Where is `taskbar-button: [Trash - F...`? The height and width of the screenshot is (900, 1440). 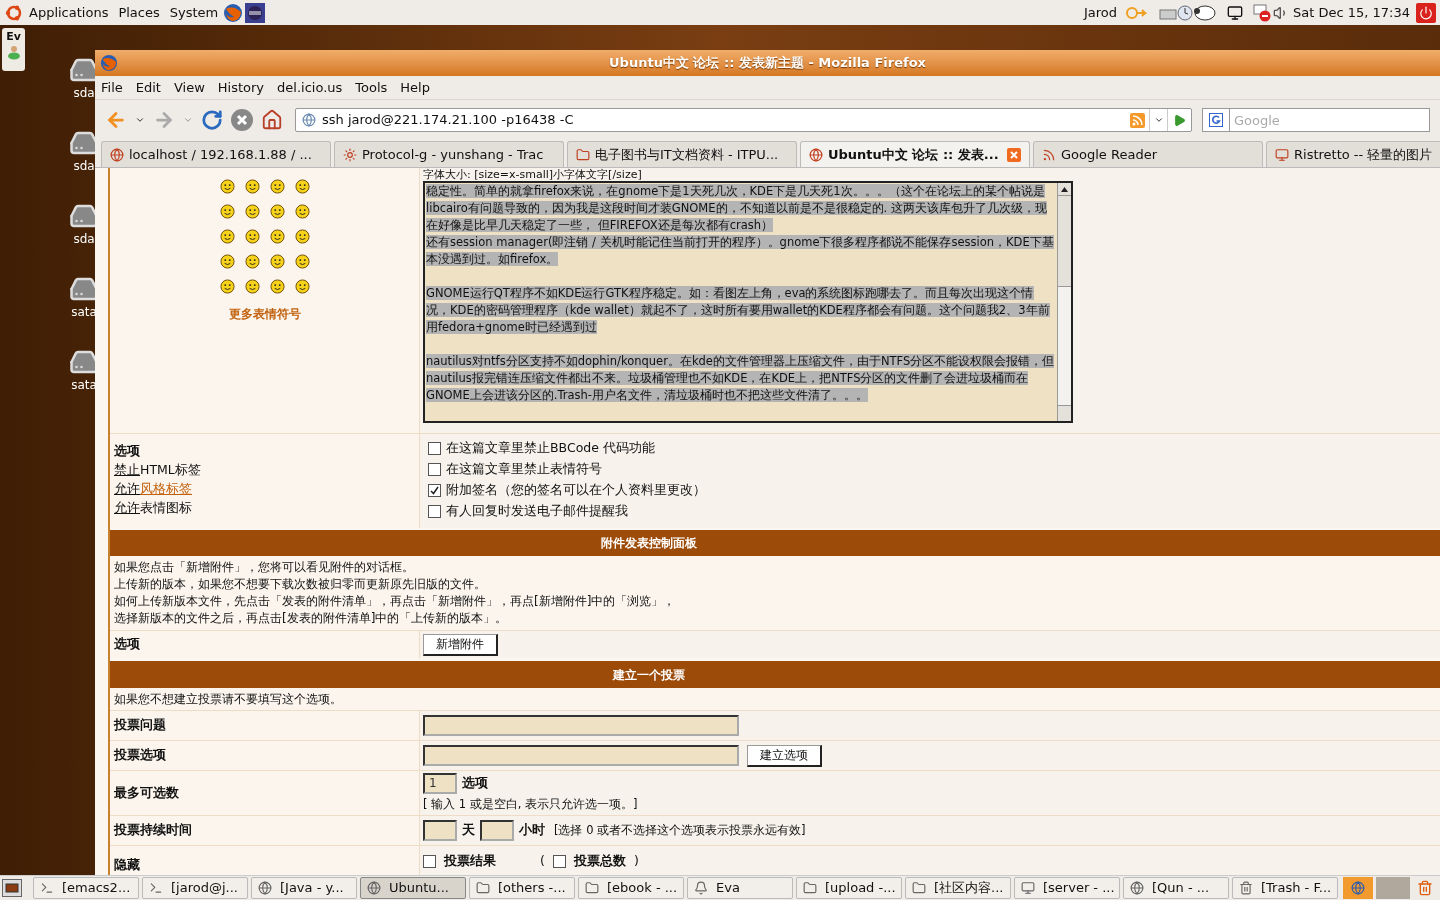
taskbar-button: [Trash - F... is located at coordinates (1285, 888).